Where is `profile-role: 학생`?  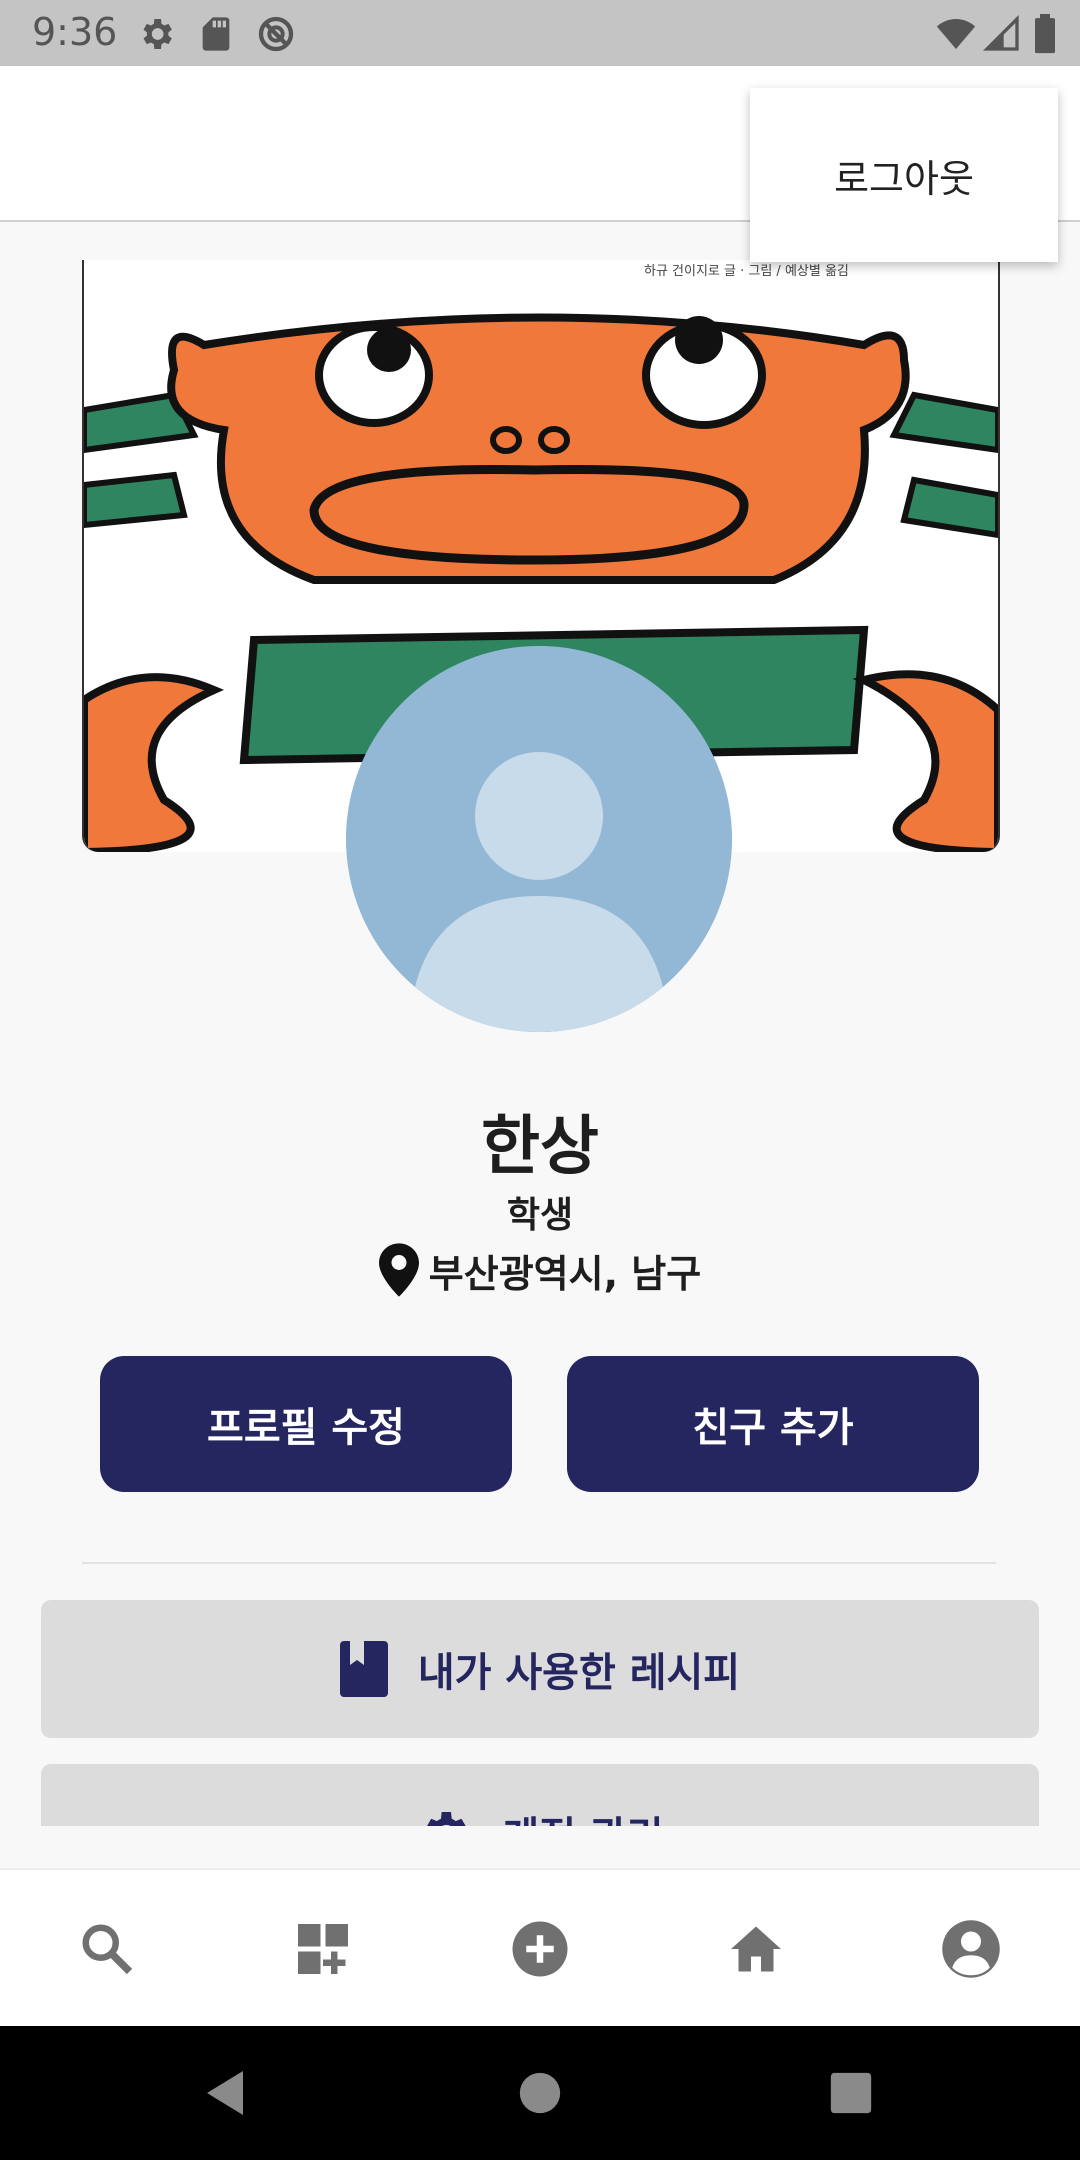 profile-role: 학생 is located at coordinates (540, 1215).